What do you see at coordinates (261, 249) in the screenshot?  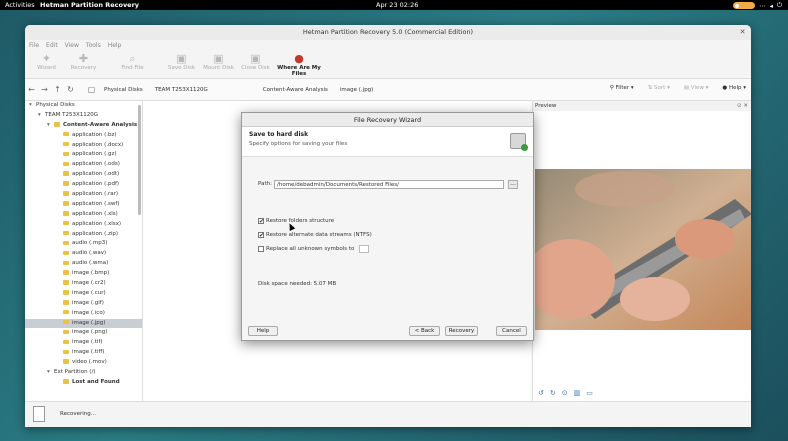 I see `checkbox-box` at bounding box center [261, 249].